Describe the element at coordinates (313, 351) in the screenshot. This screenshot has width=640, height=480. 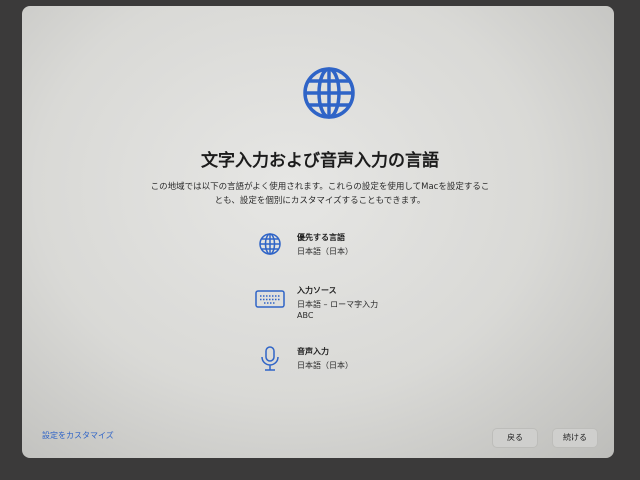
I see `item-label: 音声入力` at that location.